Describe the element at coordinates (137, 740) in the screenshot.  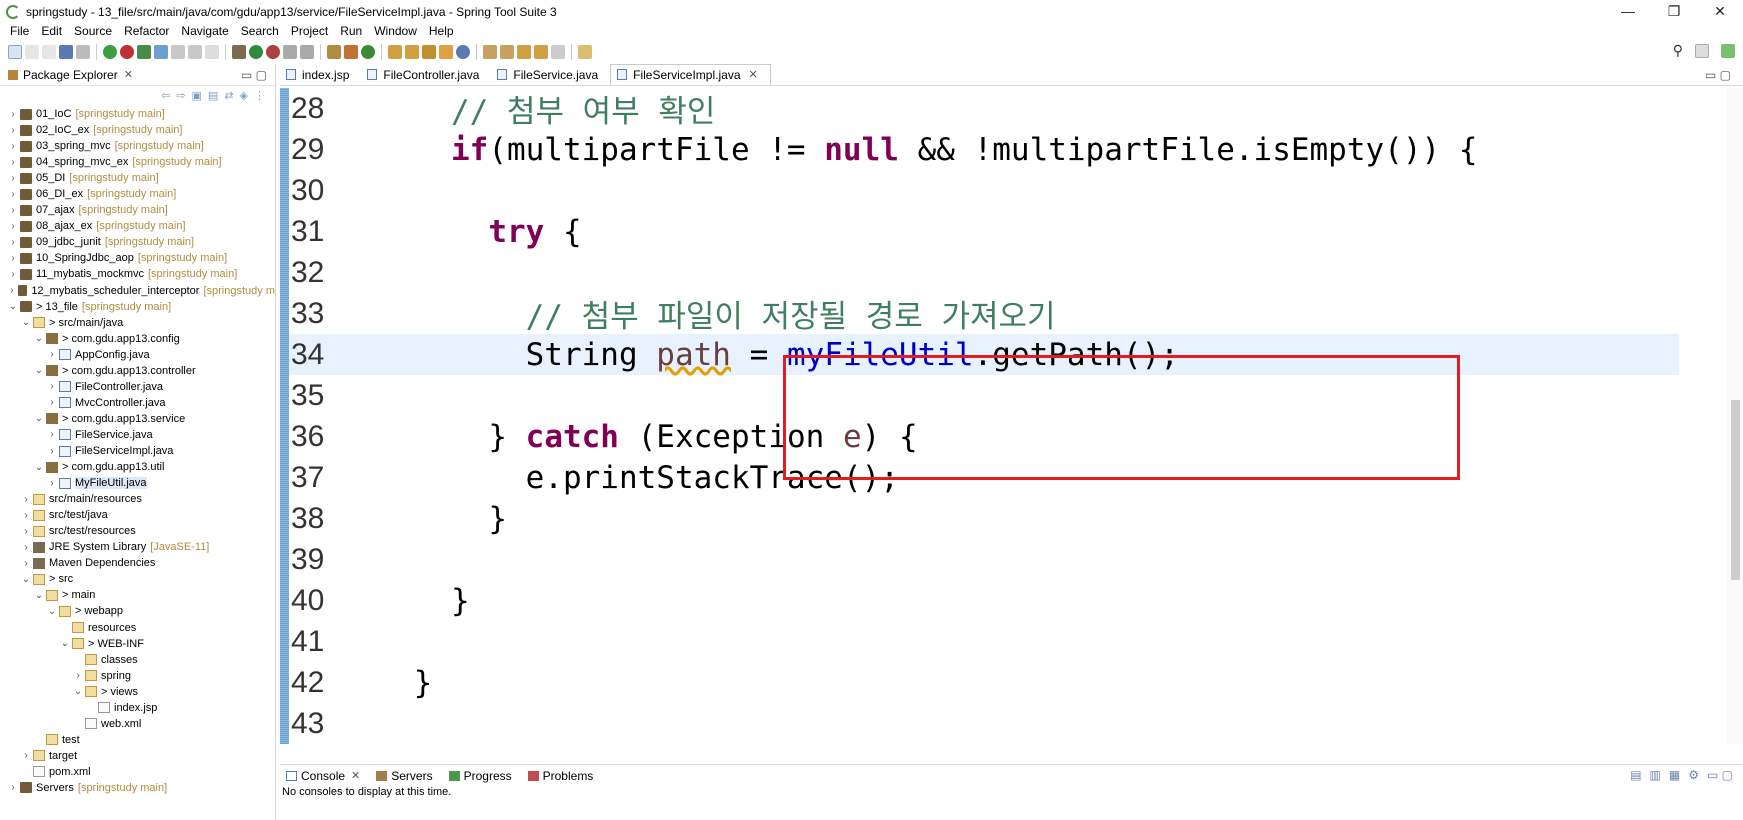
I see `tree-item: test` at that location.